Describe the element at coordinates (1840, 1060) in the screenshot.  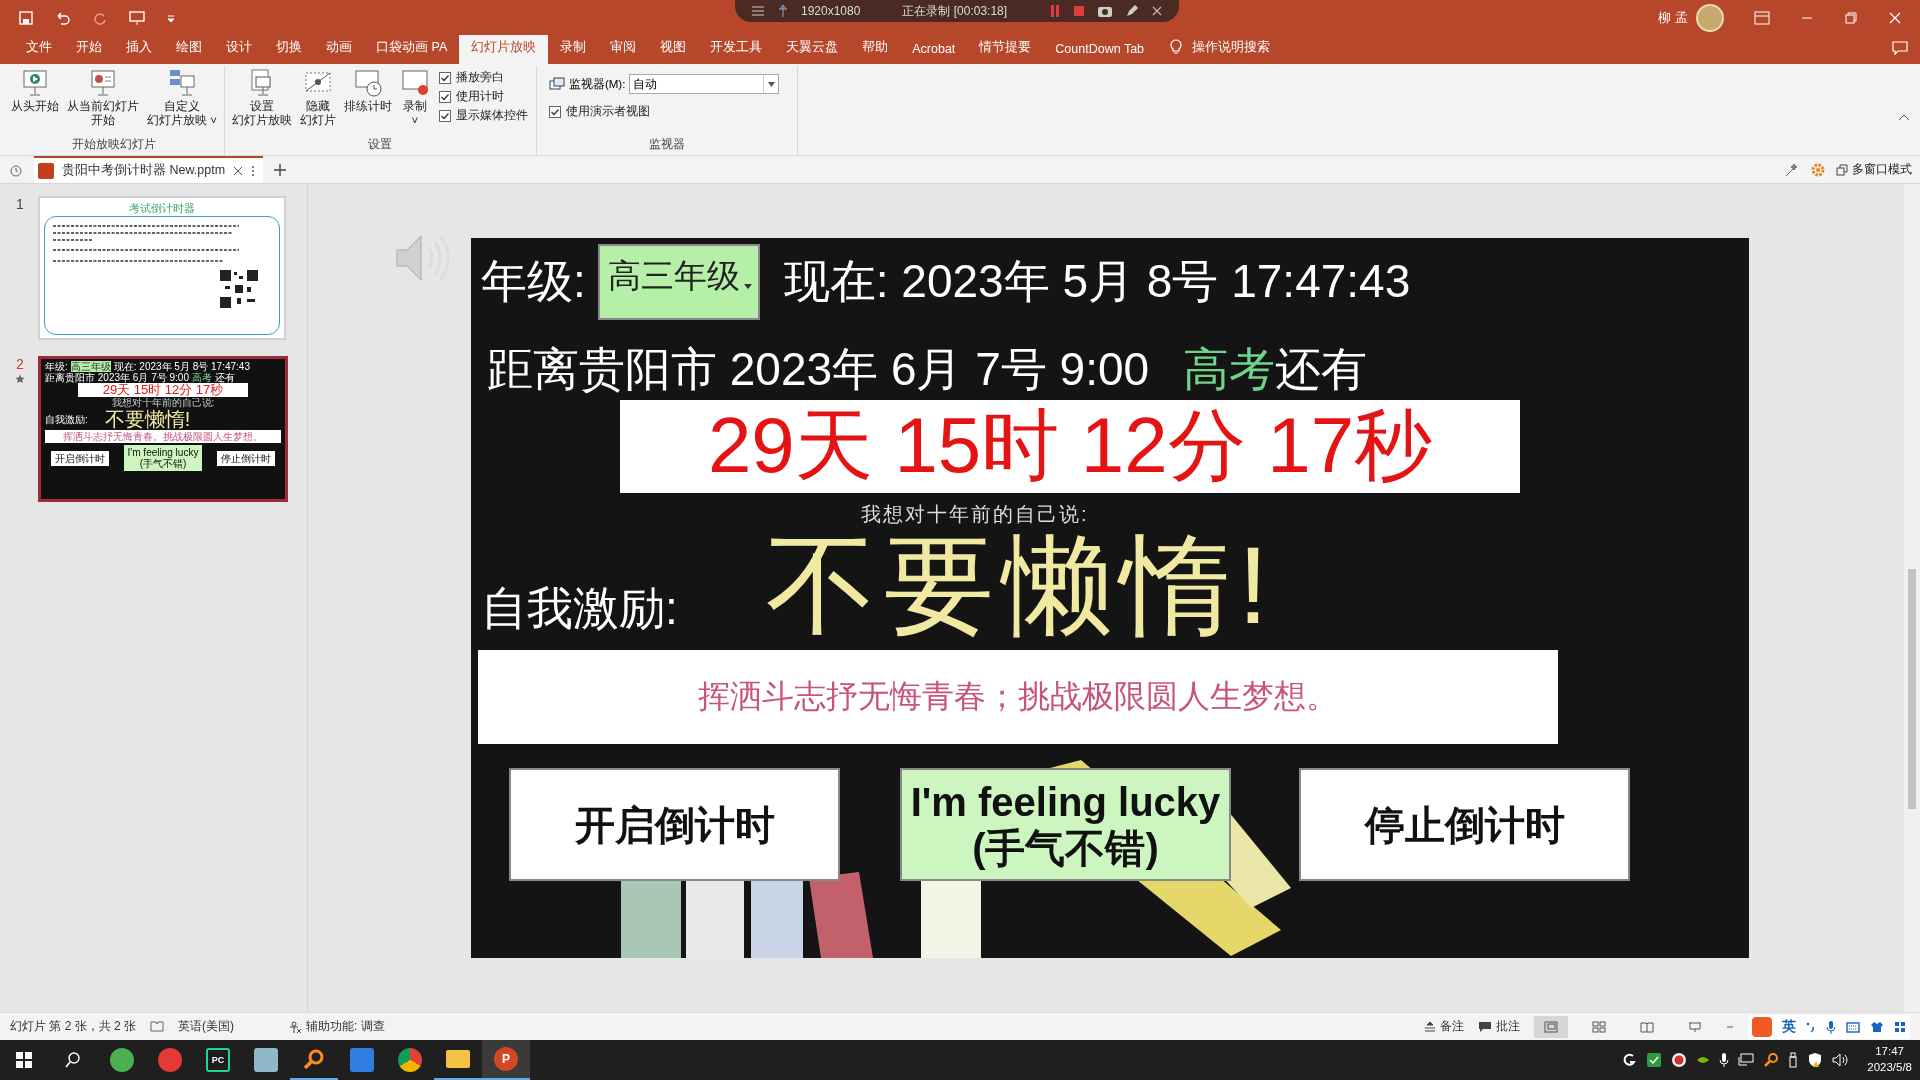
I see `volume-icon` at that location.